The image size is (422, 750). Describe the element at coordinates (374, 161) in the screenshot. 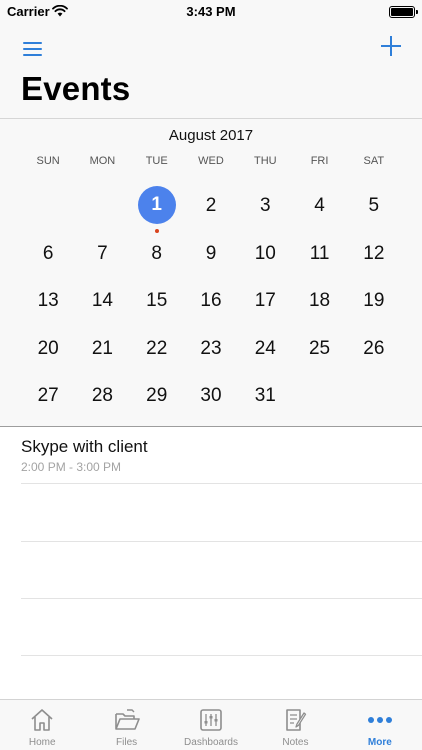

I see `weekday-label: SAT` at that location.